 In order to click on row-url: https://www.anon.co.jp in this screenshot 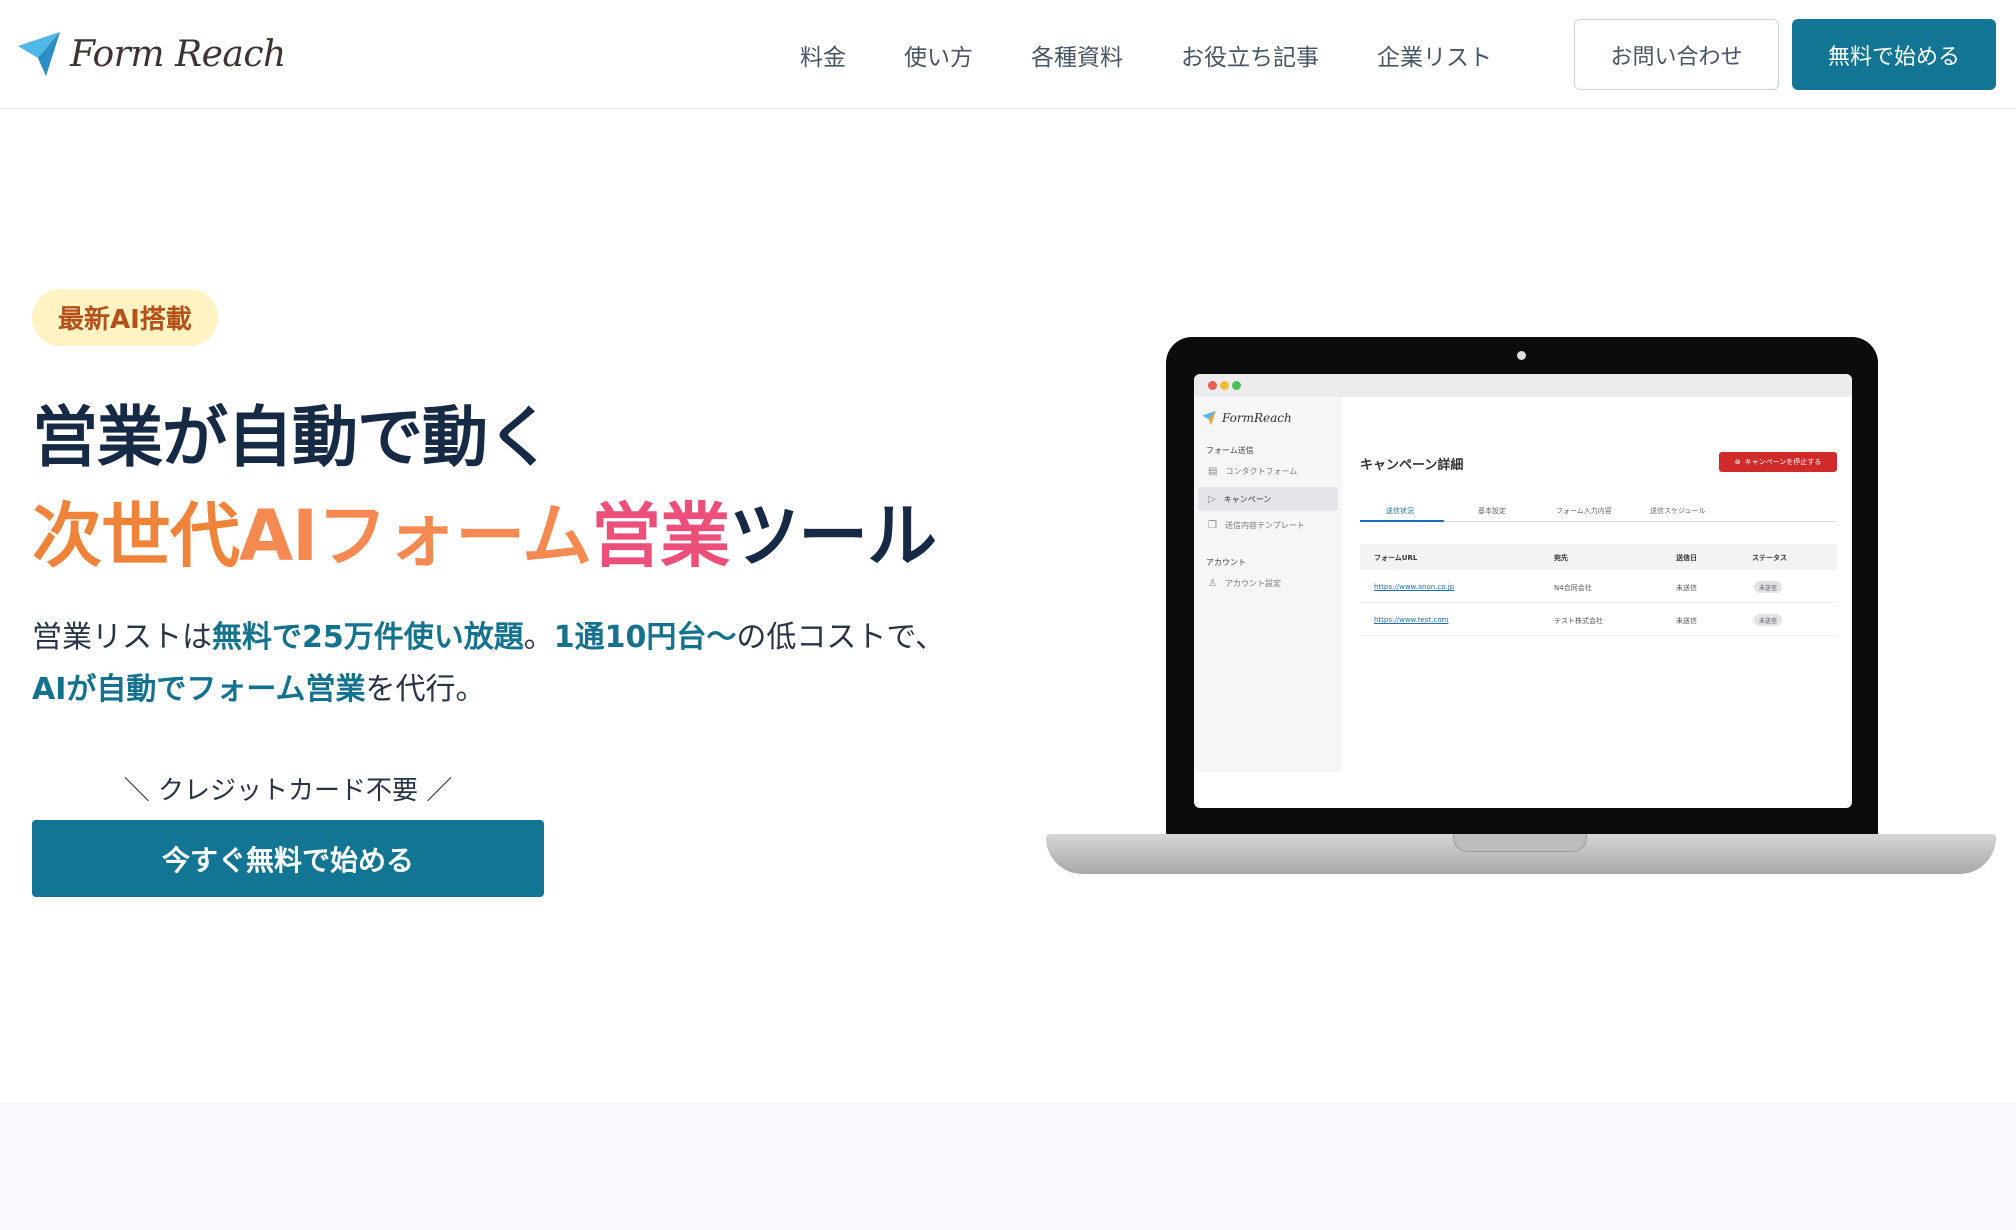, I will do `click(1414, 587)`.